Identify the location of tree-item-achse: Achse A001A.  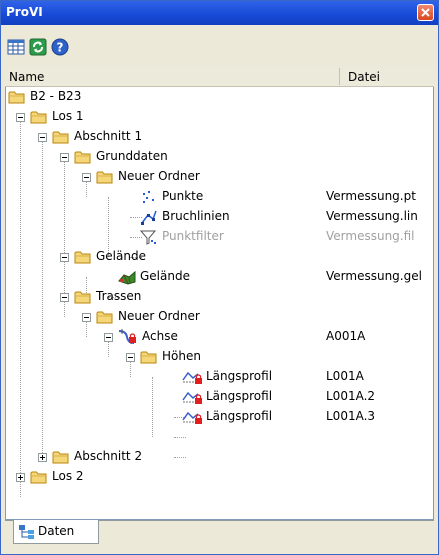
(219, 337).